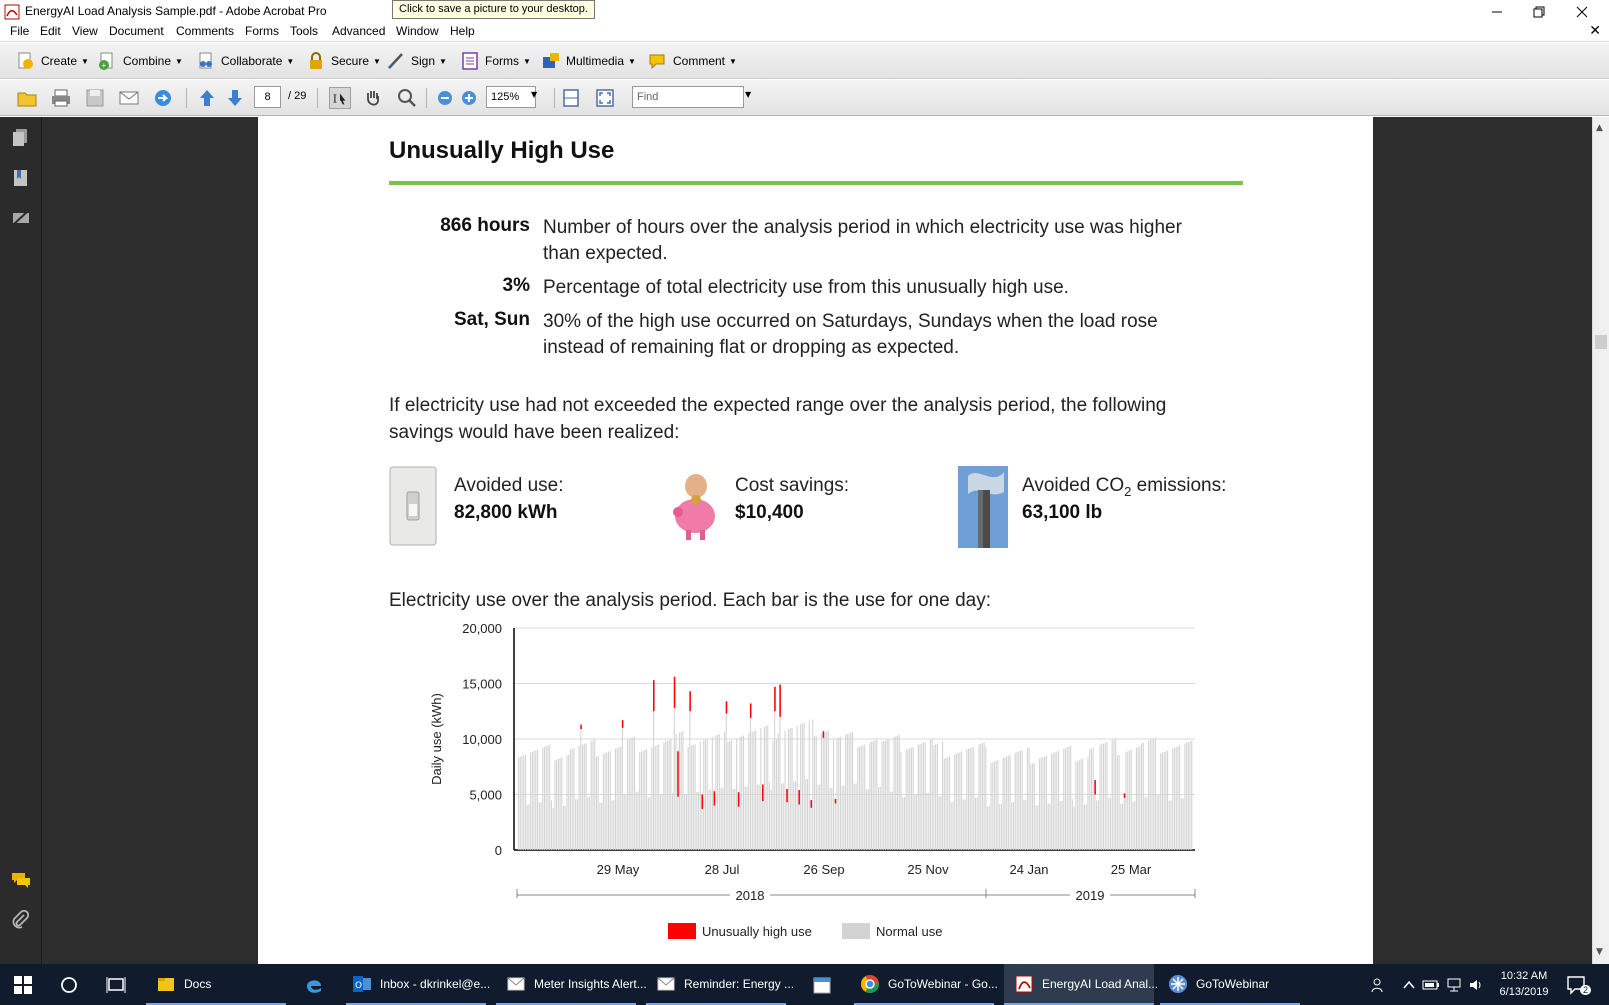 Image resolution: width=1609 pixels, height=1005 pixels. I want to click on hand-tool-icon, so click(373, 98).